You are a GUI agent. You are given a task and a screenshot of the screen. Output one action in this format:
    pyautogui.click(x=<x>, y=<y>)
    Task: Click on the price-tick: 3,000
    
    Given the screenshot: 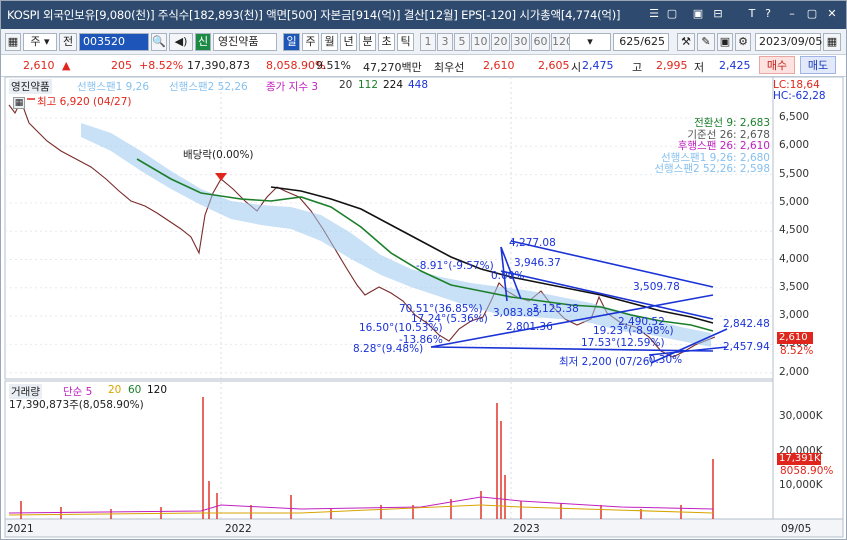 What is the action you would take?
    pyautogui.click(x=794, y=315)
    